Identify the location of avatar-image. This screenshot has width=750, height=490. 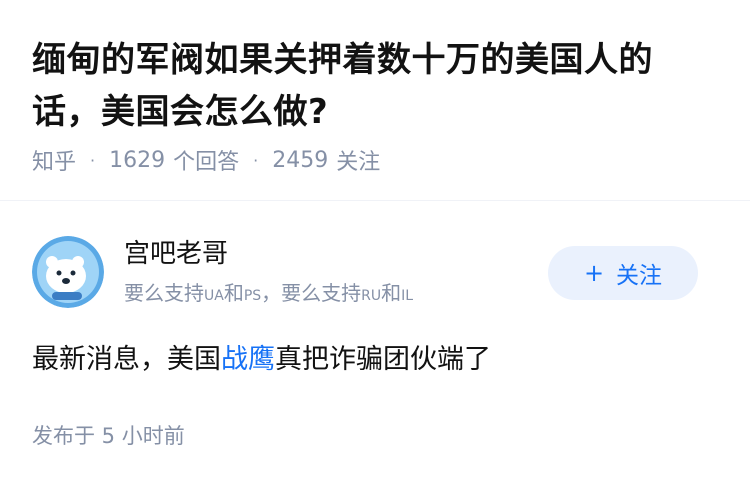
(68, 272).